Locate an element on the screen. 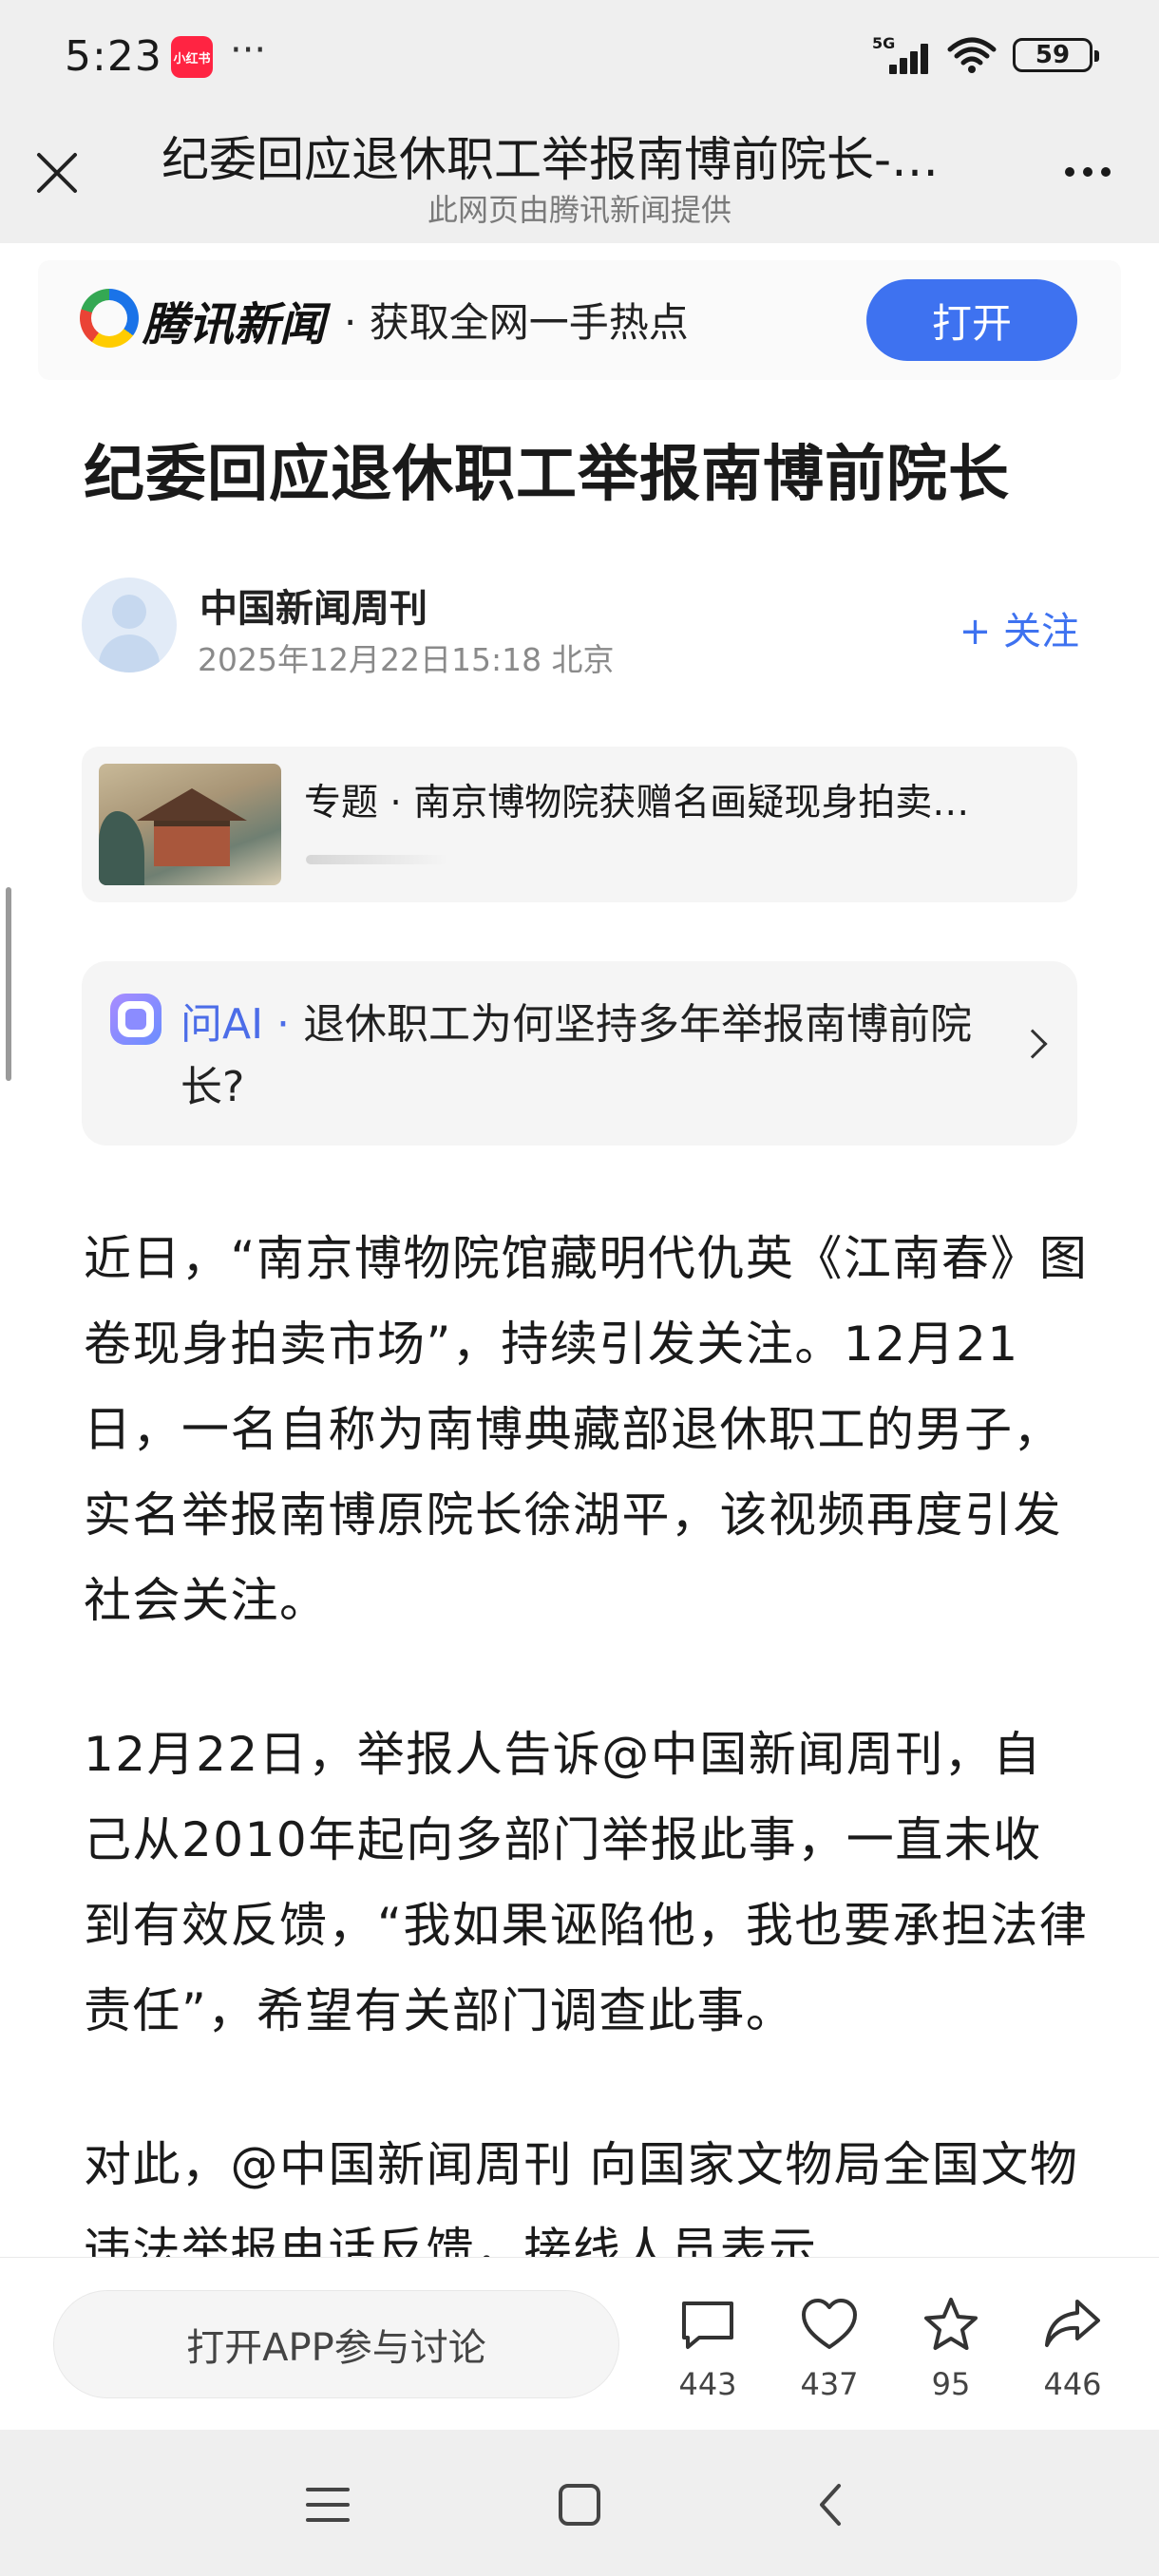 This screenshot has height=2576, width=1159. comment-icon is located at coordinates (707, 2325).